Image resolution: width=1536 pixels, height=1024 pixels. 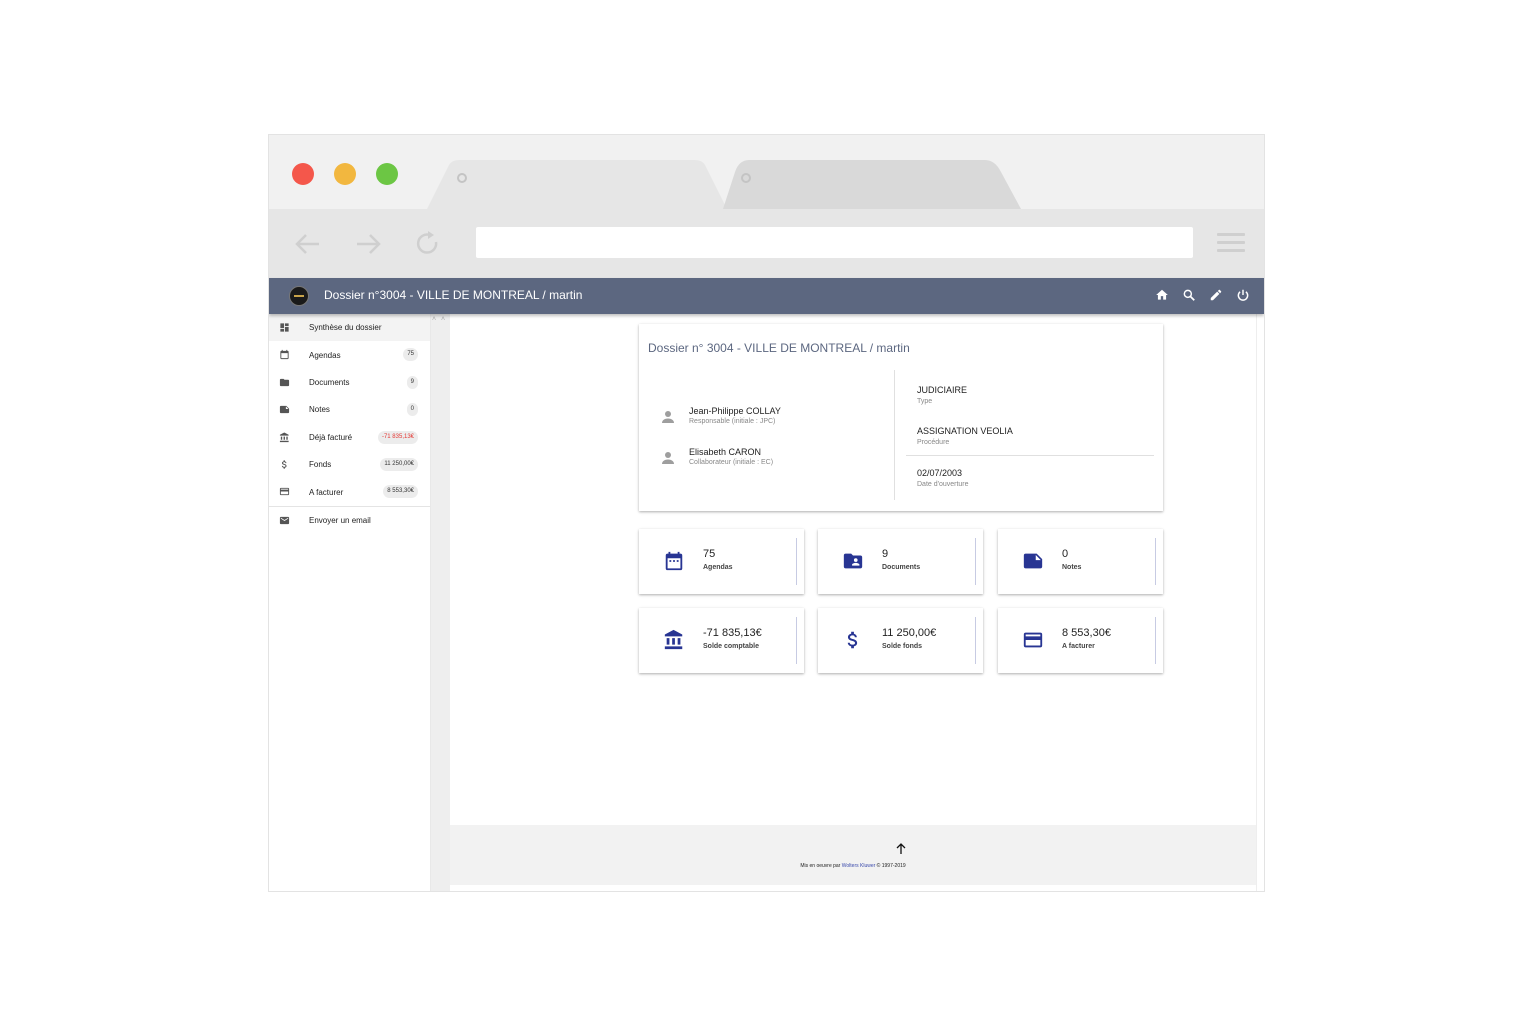 What do you see at coordinates (387, 174) in the screenshot?
I see `maximize-window-button` at bounding box center [387, 174].